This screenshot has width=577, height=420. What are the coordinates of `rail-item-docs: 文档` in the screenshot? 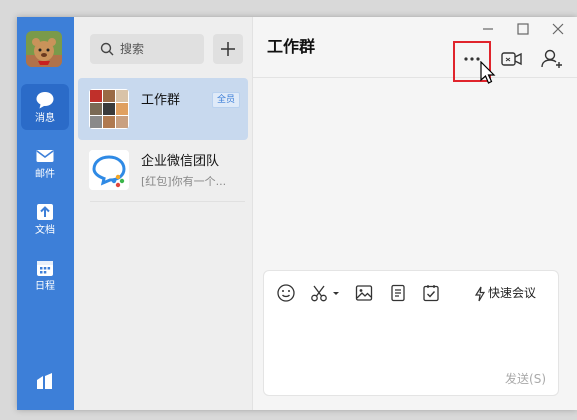 It's located at (45, 219).